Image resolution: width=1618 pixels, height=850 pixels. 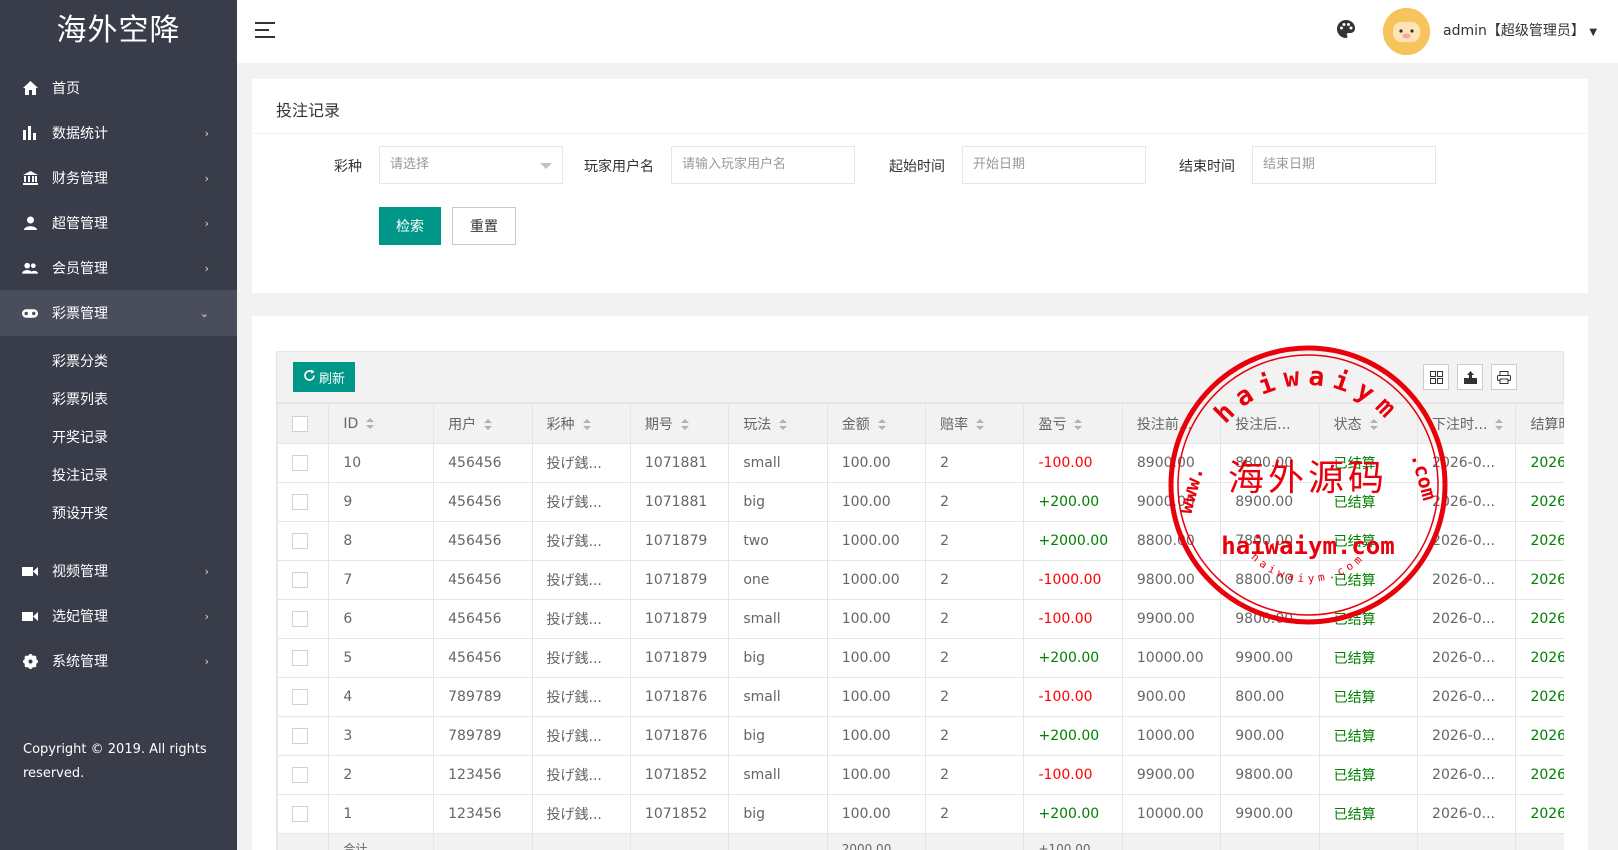 I want to click on col-lottery: 彩种, so click(x=581, y=423).